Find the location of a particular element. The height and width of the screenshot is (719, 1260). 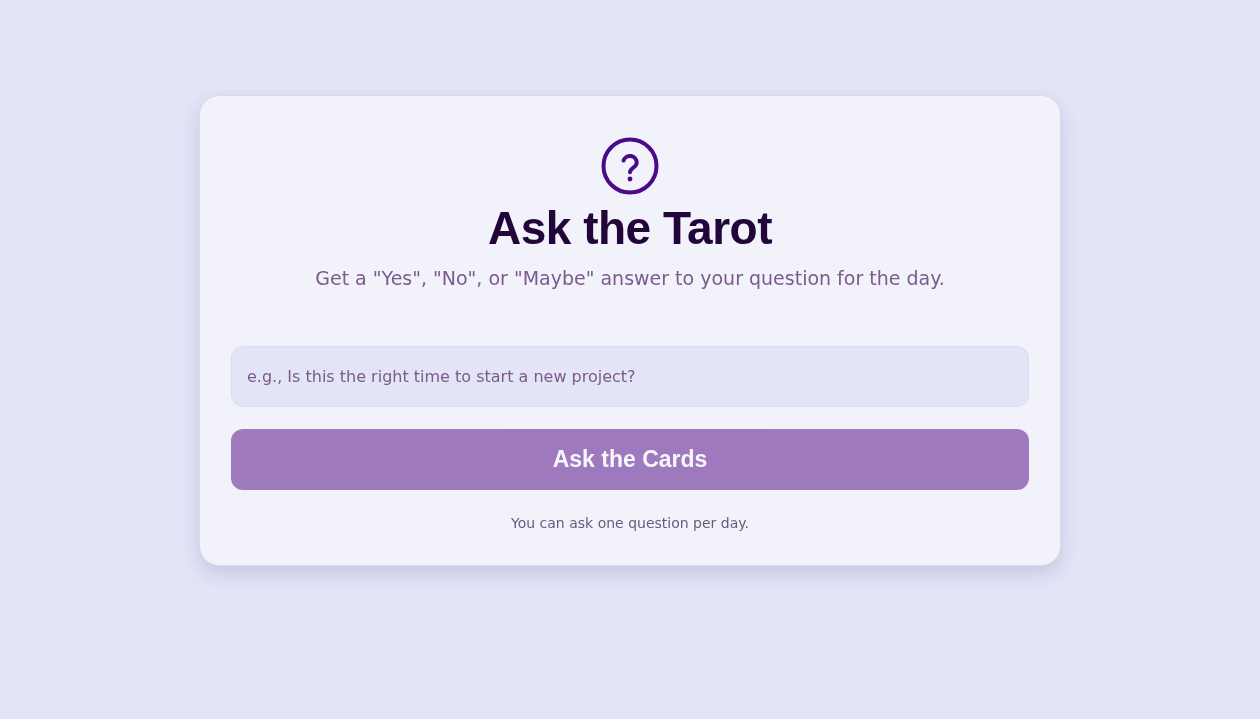

question-mark-circle-icon is located at coordinates (630, 166).